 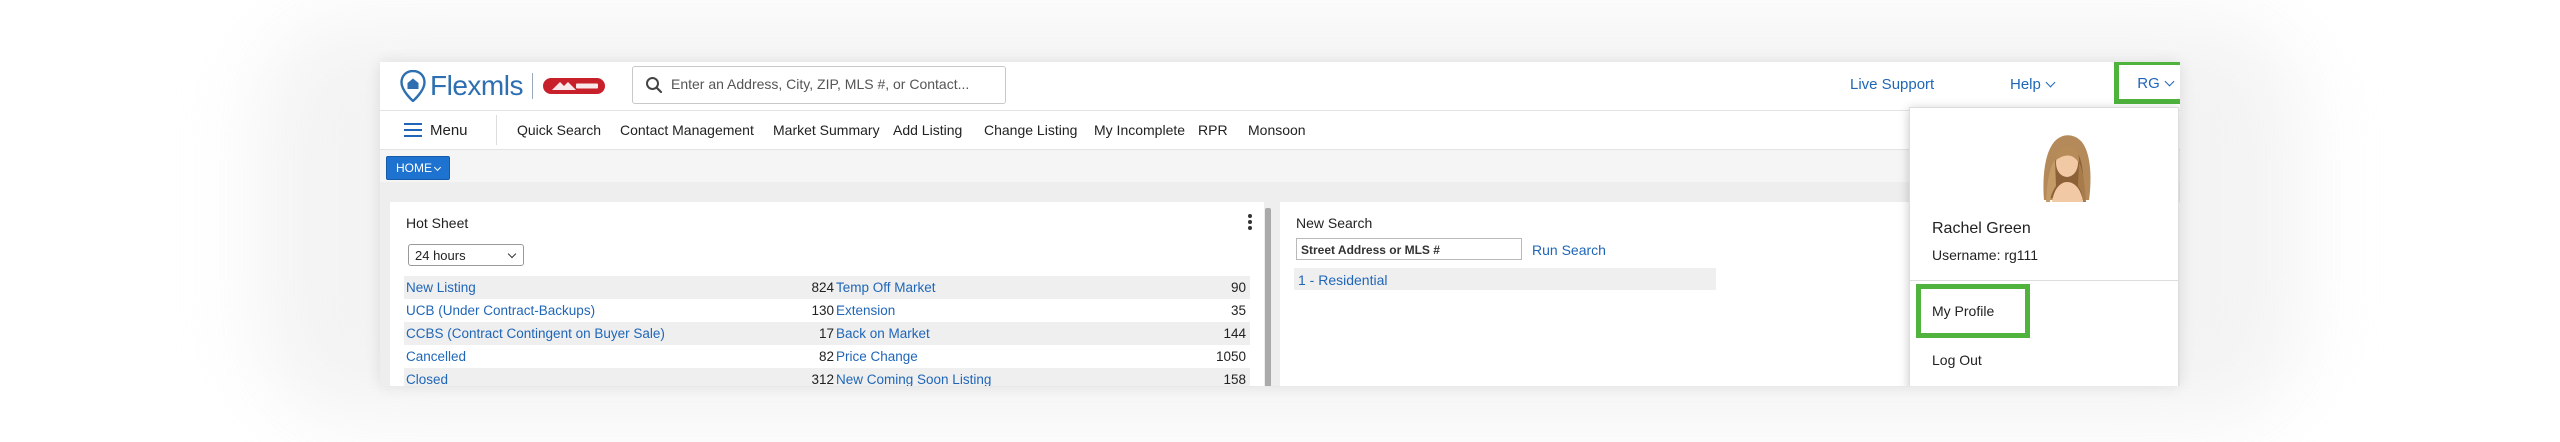 What do you see at coordinates (1213, 130) in the screenshot?
I see `nav-rpr: RPR` at bounding box center [1213, 130].